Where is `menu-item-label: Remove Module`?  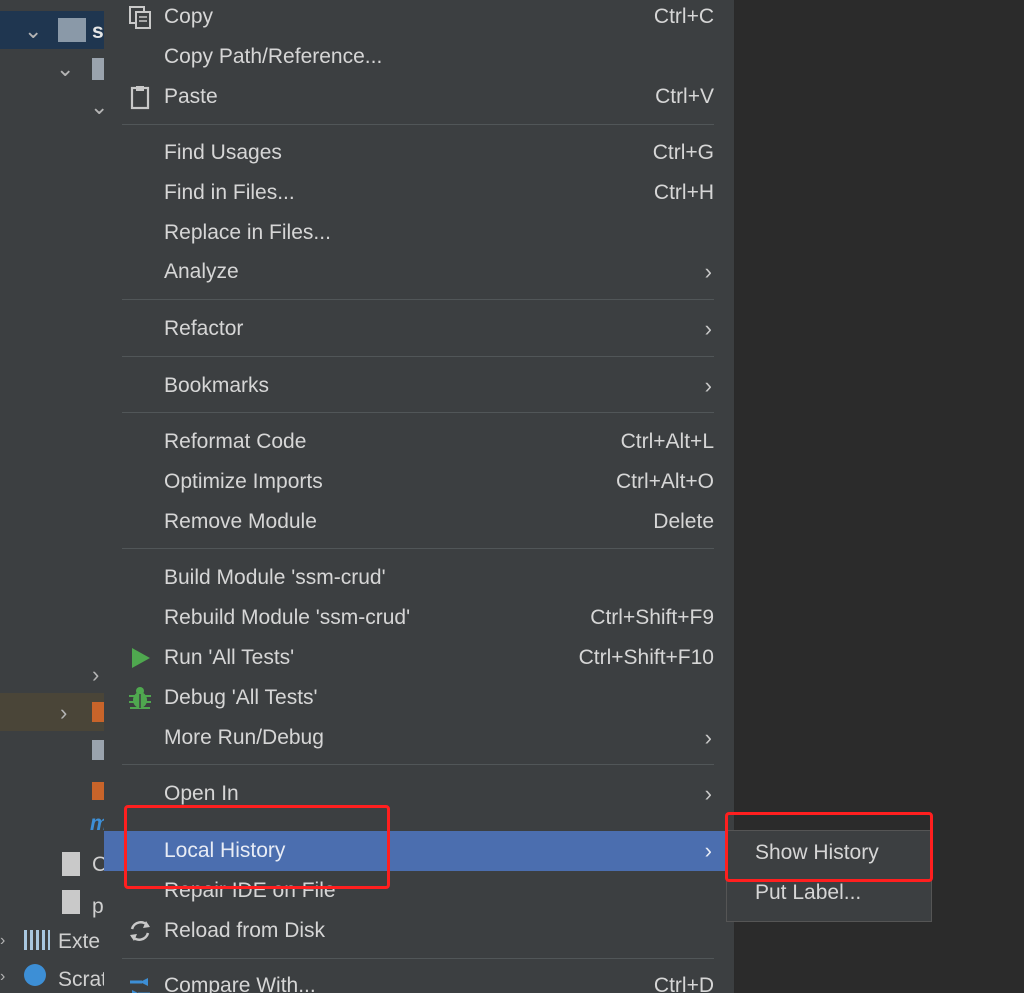
menu-item-label: Remove Module is located at coordinates (240, 521).